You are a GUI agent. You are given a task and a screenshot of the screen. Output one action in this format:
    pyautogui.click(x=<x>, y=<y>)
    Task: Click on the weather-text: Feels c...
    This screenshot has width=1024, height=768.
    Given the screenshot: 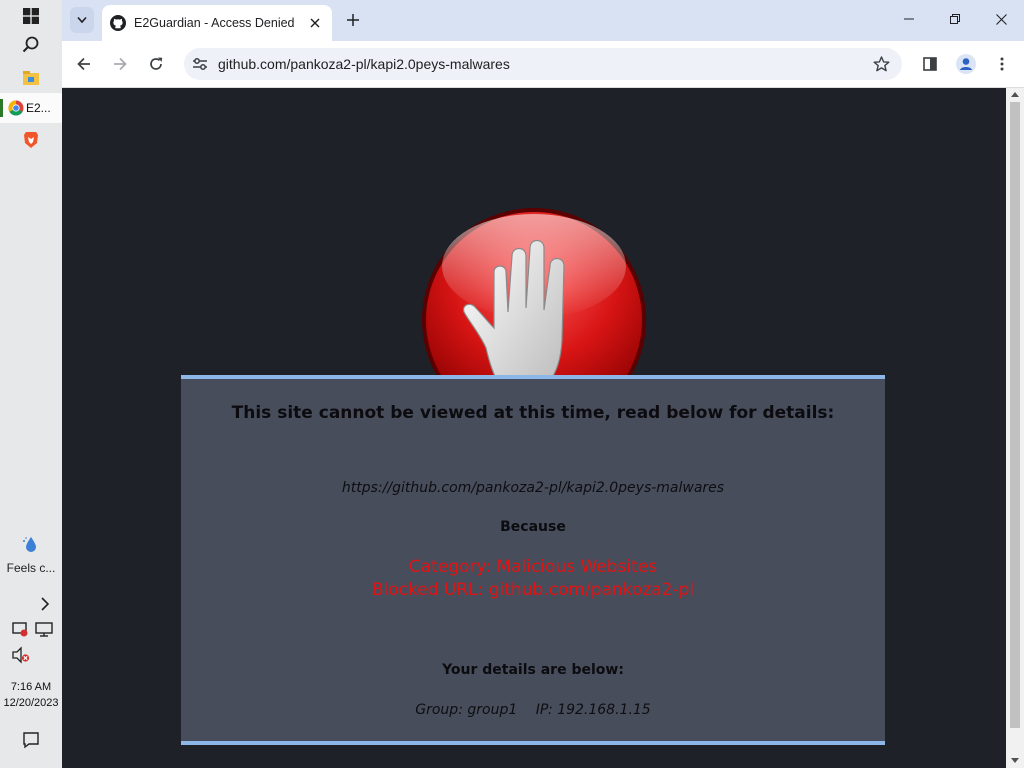 What is the action you would take?
    pyautogui.click(x=31, y=568)
    